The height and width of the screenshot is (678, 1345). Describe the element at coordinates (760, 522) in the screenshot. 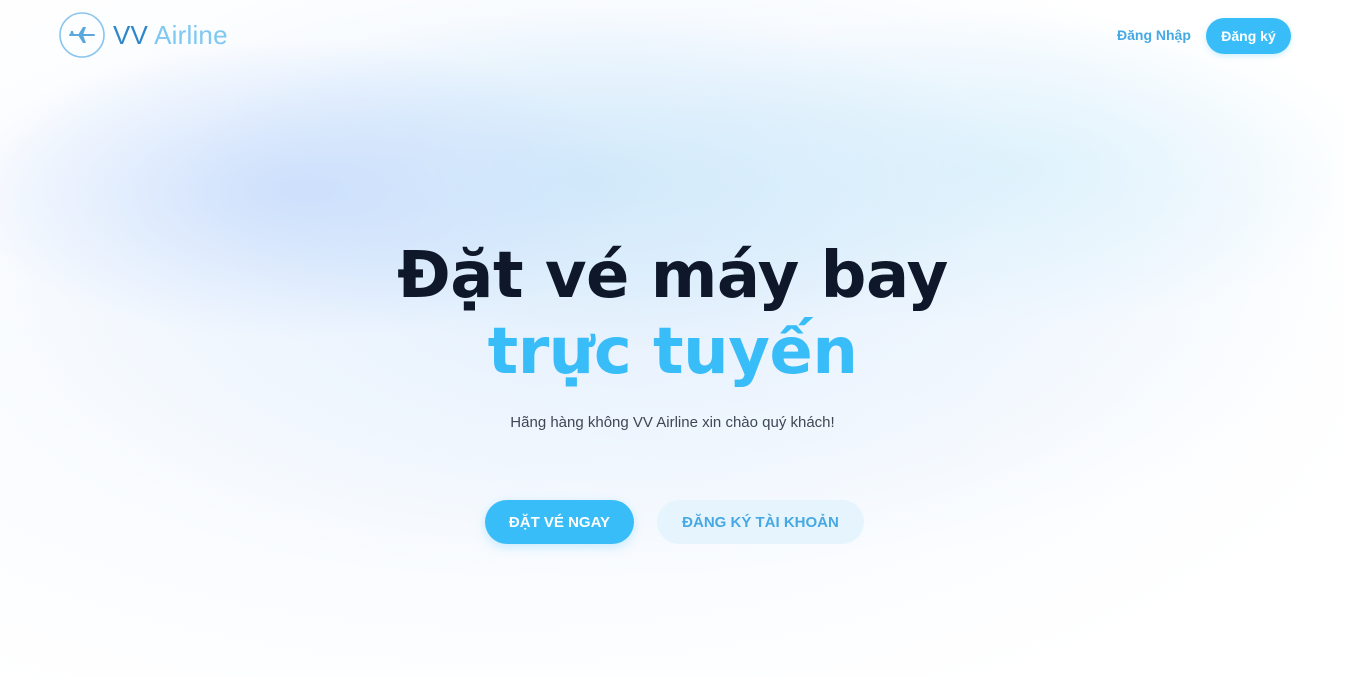

I see `create-account-button: ĐĂNG KÝ TÀI KHOẢN` at that location.